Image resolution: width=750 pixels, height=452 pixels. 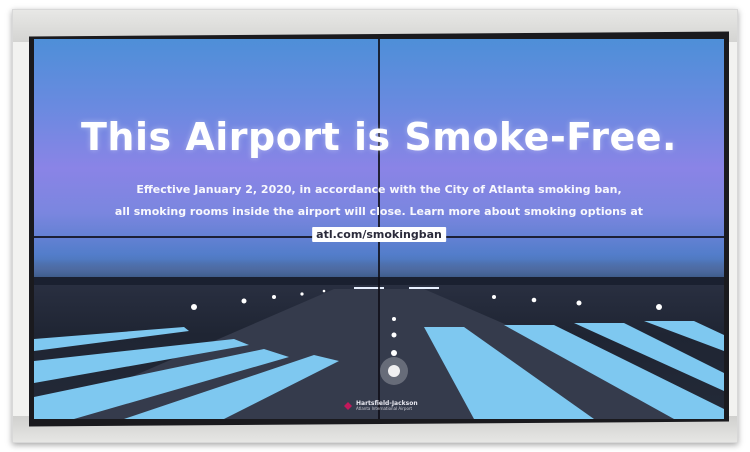 I want to click on approach-lights, so click(x=424, y=288).